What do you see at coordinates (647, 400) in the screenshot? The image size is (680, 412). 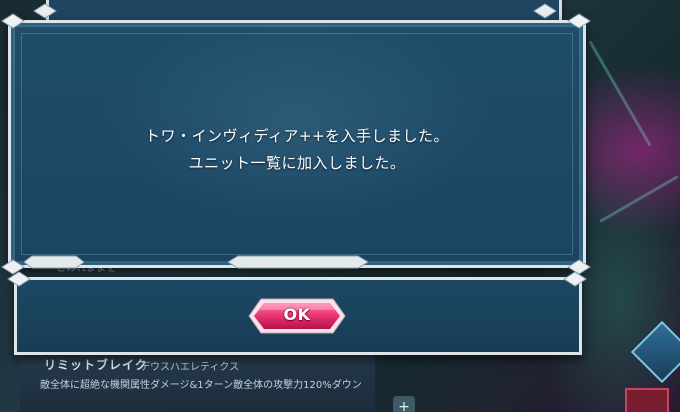 I see `unit-tile` at bounding box center [647, 400].